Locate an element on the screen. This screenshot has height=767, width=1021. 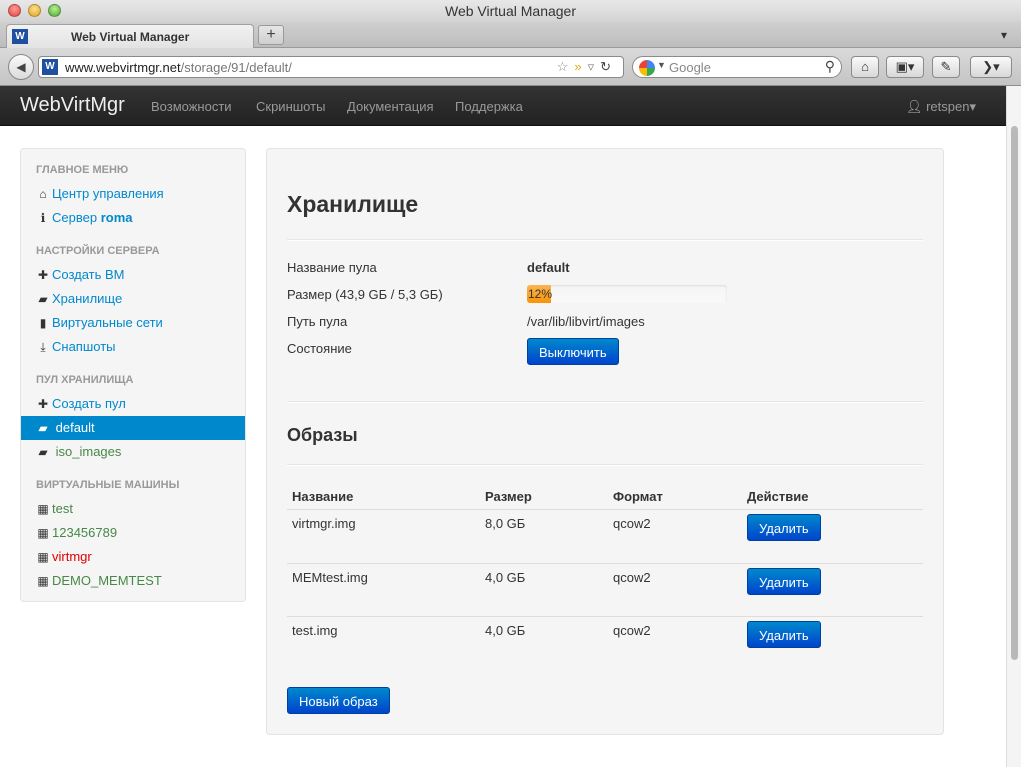
sidebar-item-vm-virtmgr: ▦ virtmgr is located at coordinates (133, 557).